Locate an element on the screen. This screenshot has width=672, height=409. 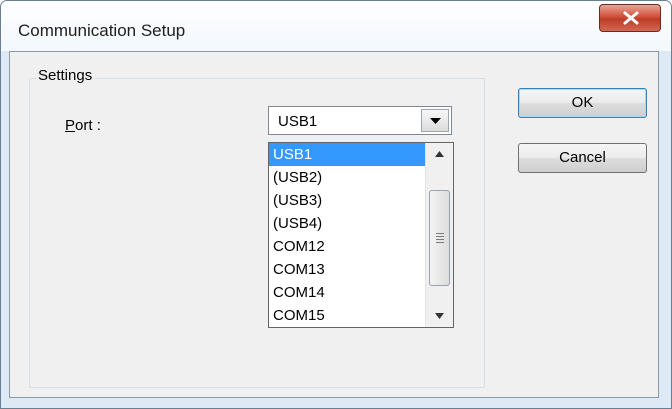
scroll-up-arrow-icon is located at coordinates (439, 154).